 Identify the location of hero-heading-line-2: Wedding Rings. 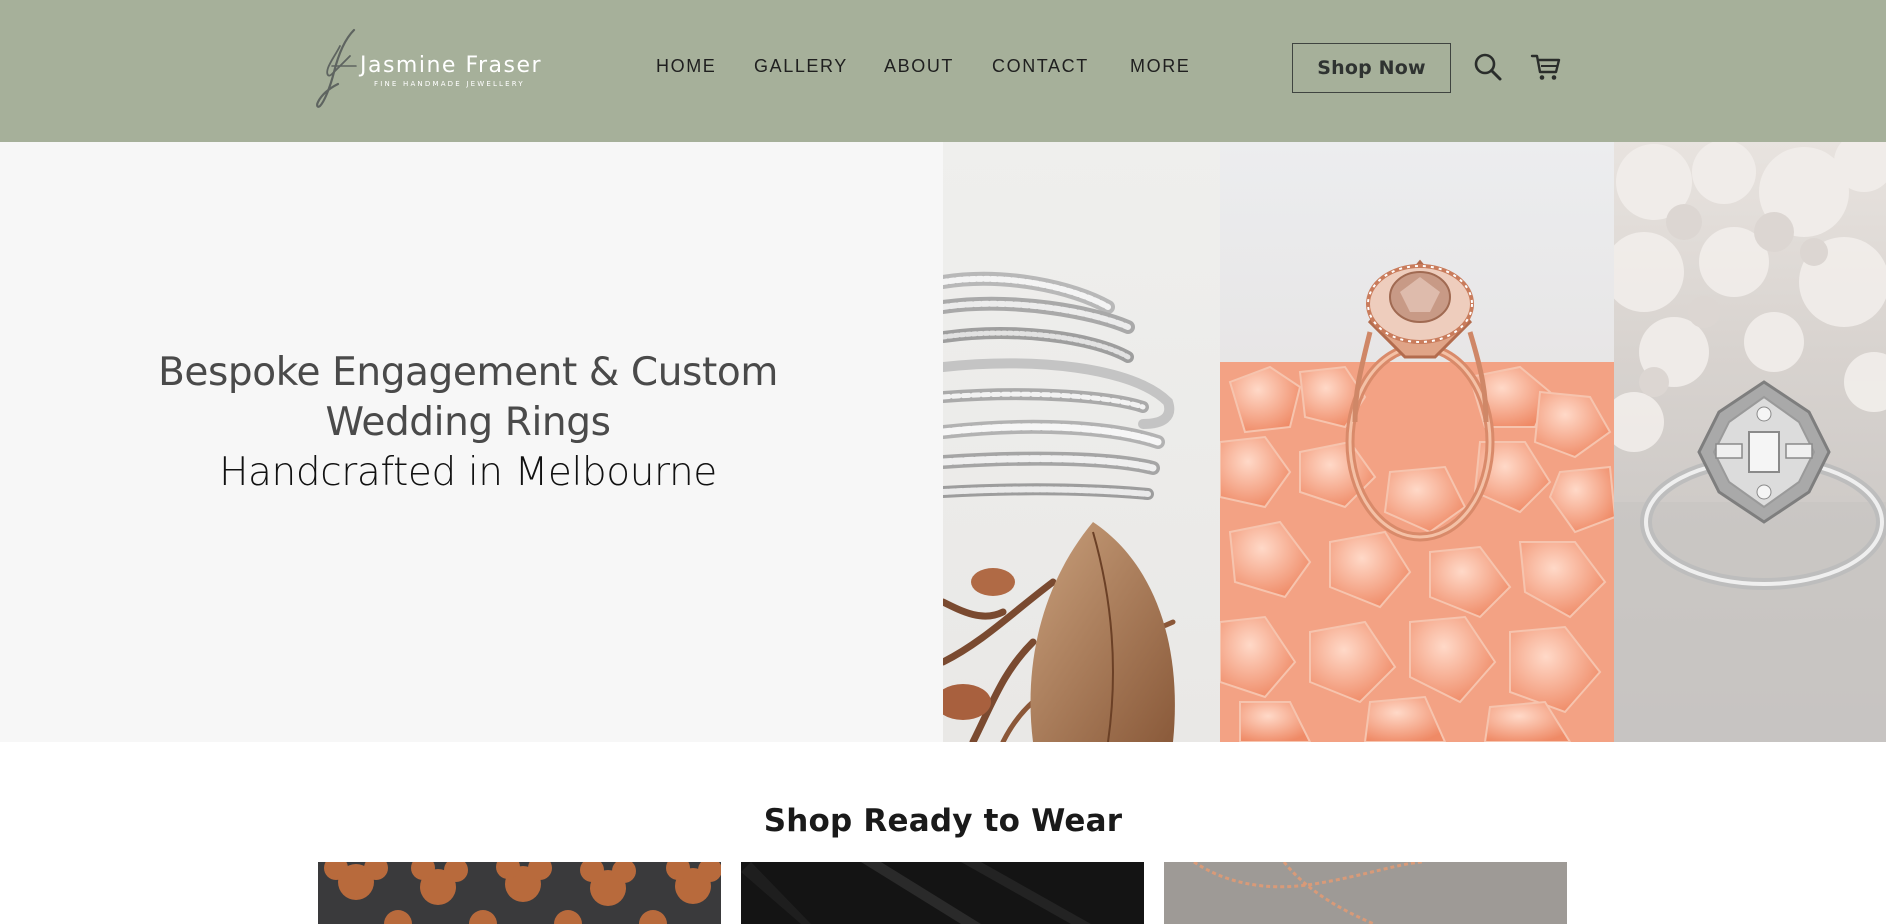
(468, 422).